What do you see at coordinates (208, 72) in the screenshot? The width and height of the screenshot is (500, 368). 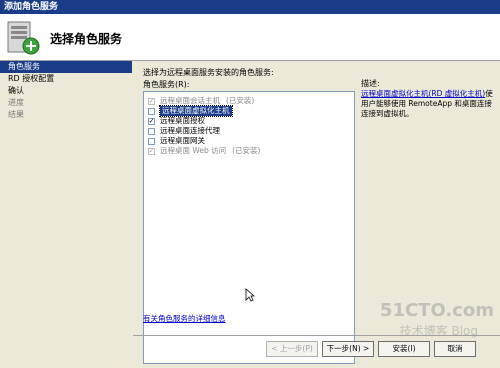 I see `instruction-text: 选择为远程桌面服务安装的角色服务:` at bounding box center [208, 72].